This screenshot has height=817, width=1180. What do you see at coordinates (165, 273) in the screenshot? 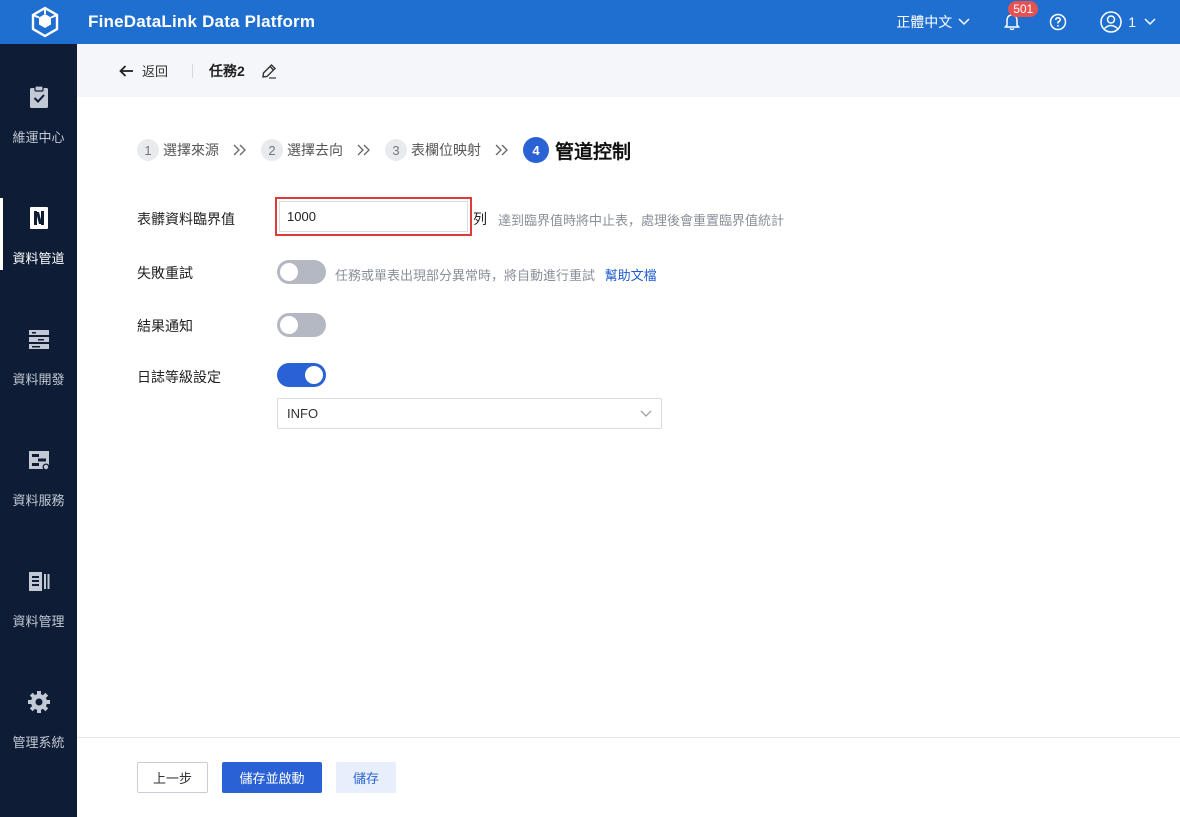
I see `retry-label: 失敗重試` at bounding box center [165, 273].